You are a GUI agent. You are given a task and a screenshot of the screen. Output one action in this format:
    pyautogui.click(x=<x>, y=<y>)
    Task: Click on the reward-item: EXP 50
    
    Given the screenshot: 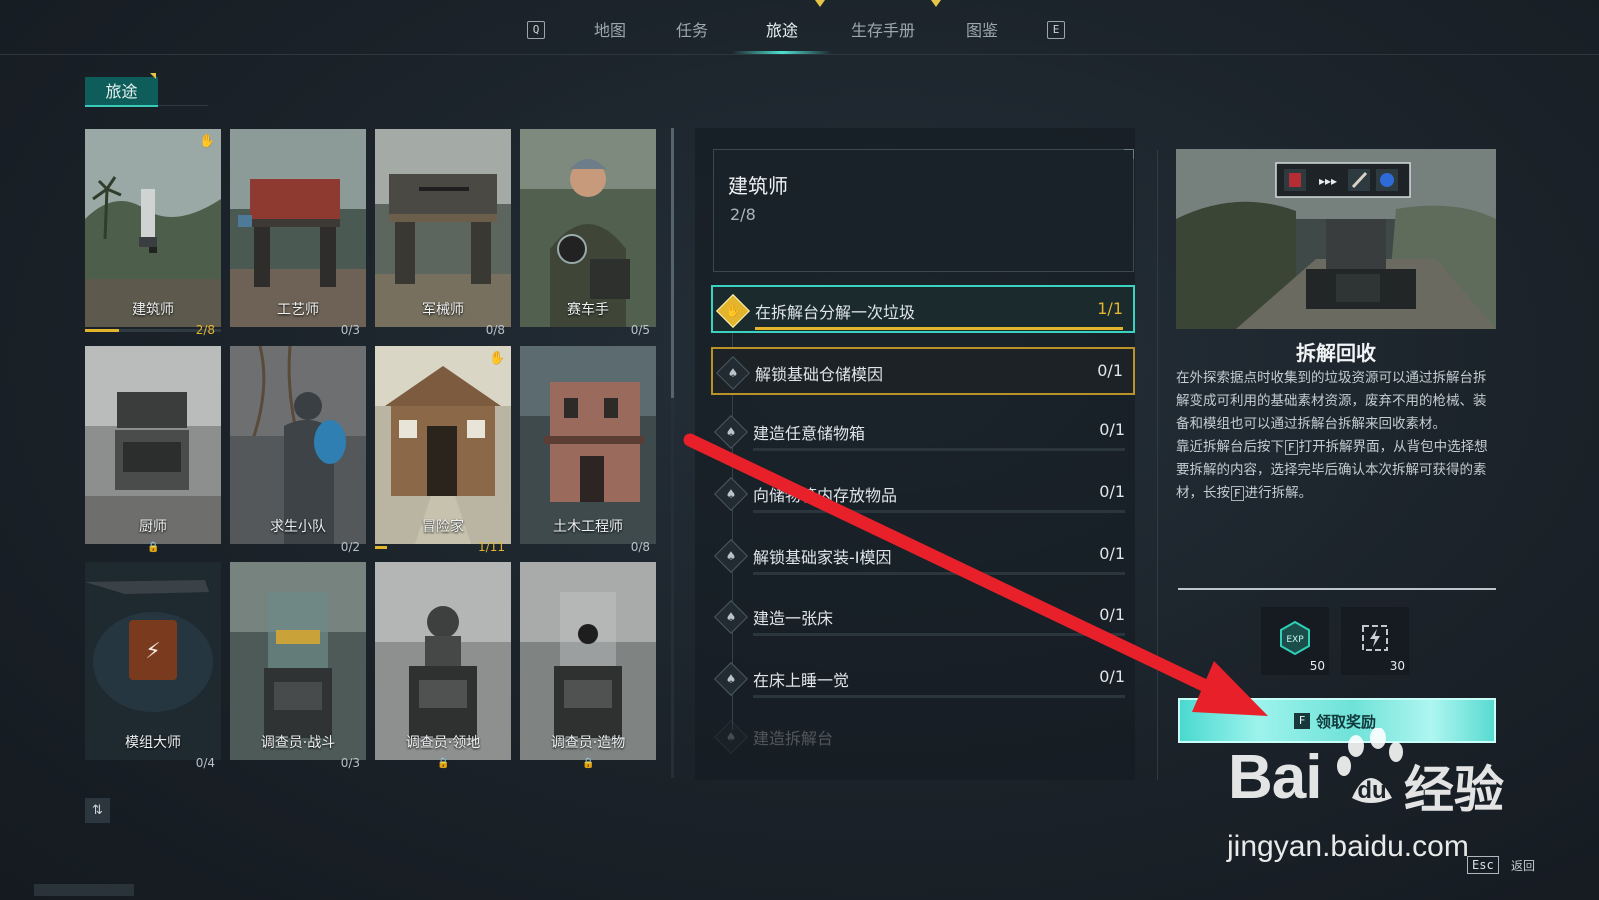 What is the action you would take?
    pyautogui.click(x=1295, y=641)
    